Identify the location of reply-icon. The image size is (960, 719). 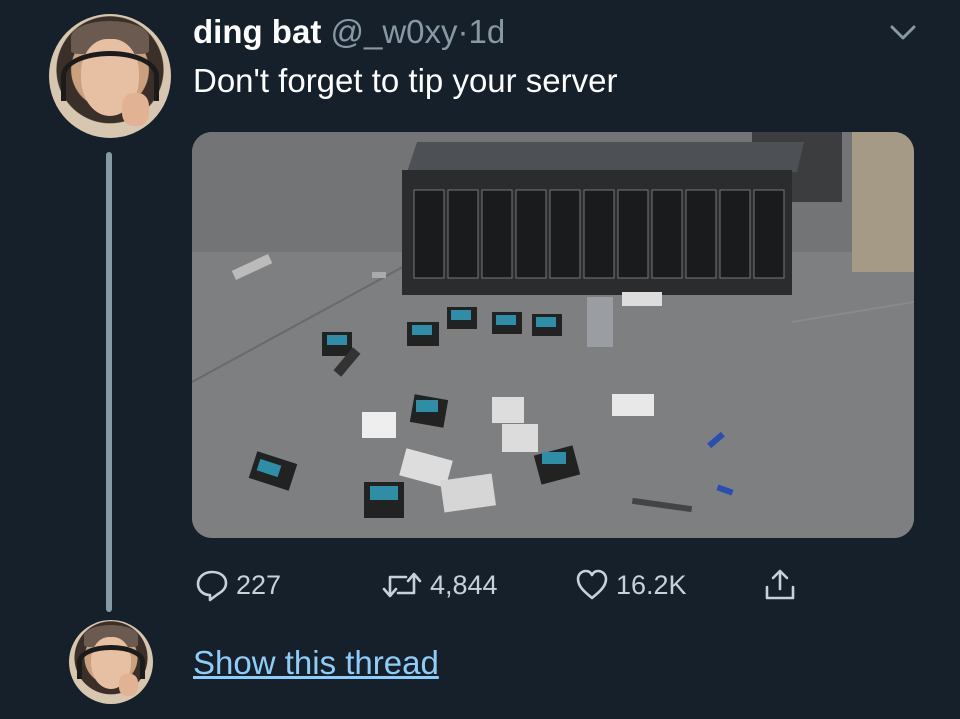
(212, 586).